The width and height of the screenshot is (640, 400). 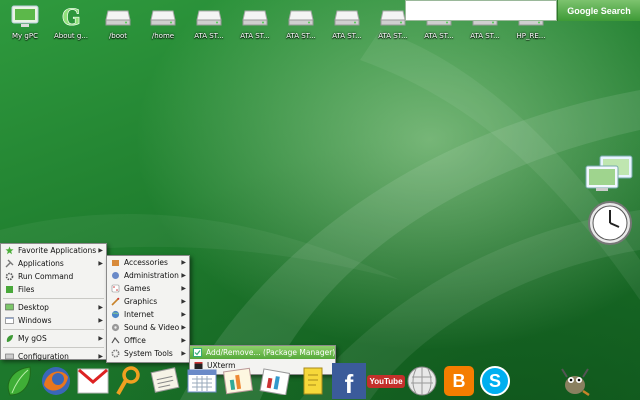 I want to click on search-icon, so click(x=128, y=380).